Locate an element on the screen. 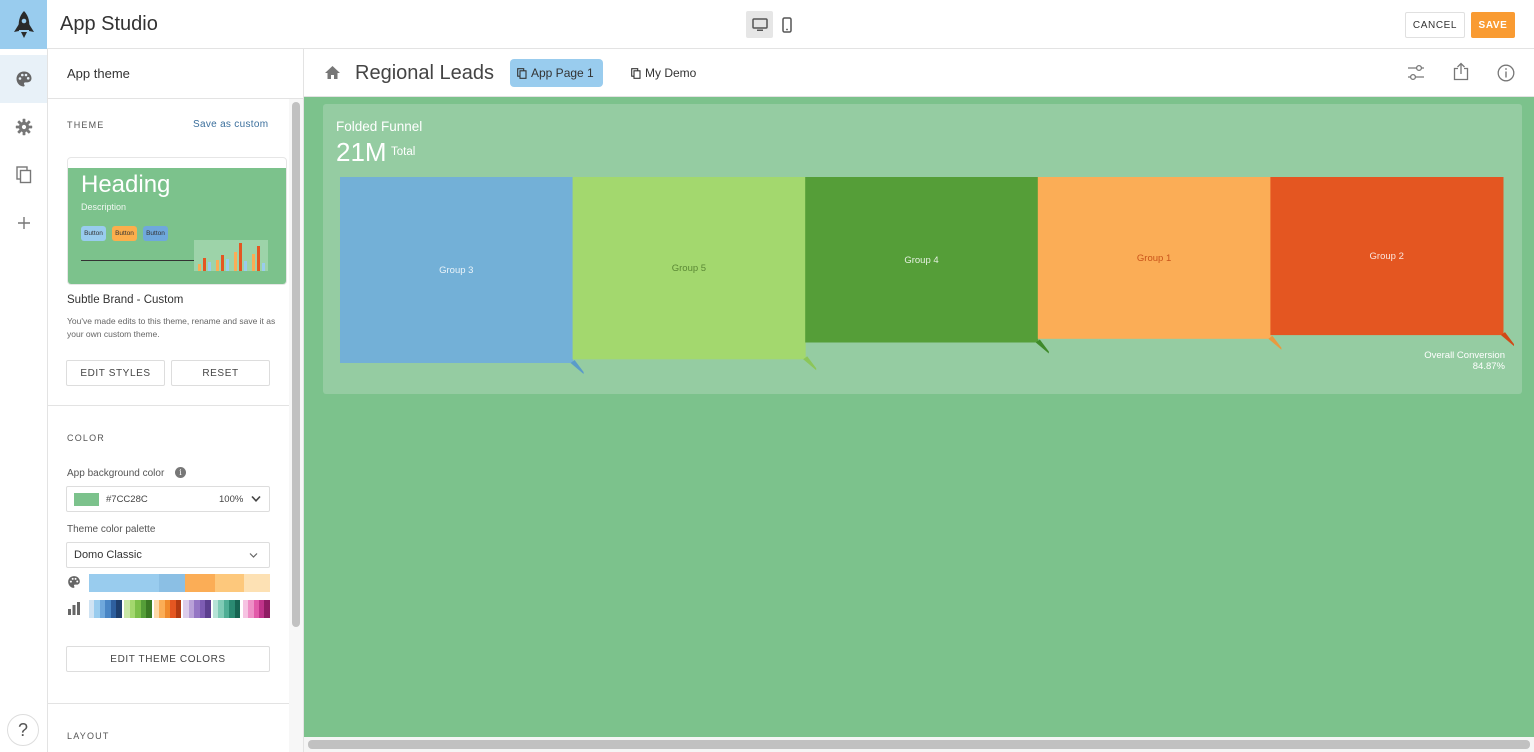 The image size is (1534, 752). bg-color-hex: #7CC28C is located at coordinates (127, 499).